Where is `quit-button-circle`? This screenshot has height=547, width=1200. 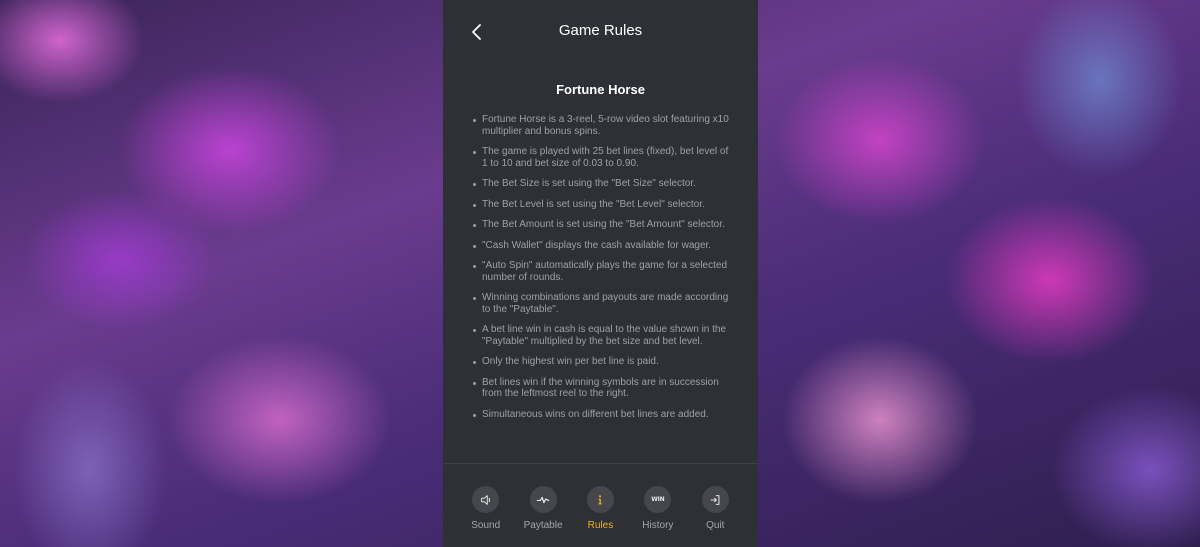
quit-button-circle is located at coordinates (715, 499).